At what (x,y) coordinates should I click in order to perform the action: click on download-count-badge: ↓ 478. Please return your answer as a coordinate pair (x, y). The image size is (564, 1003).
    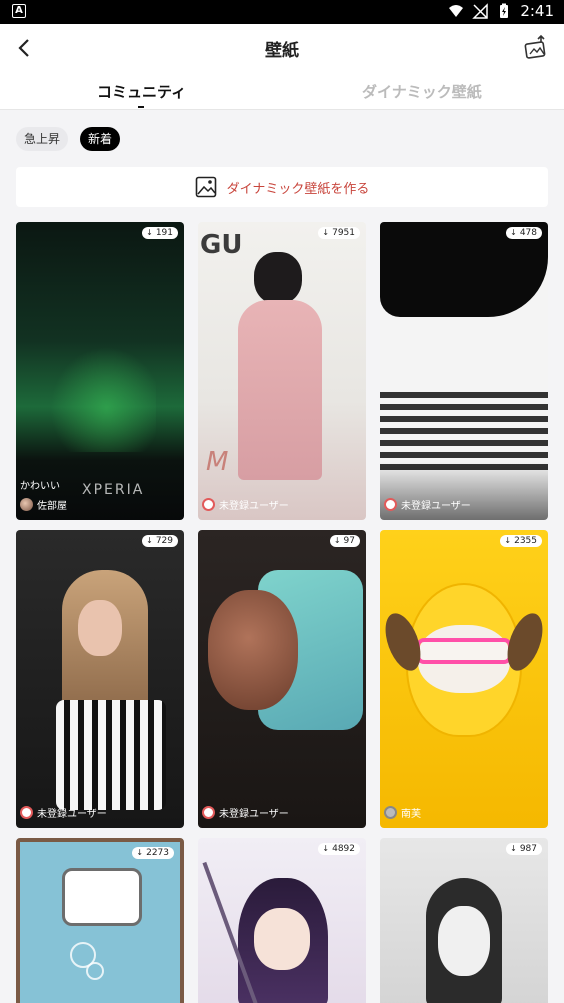
    Looking at the image, I should click on (524, 233).